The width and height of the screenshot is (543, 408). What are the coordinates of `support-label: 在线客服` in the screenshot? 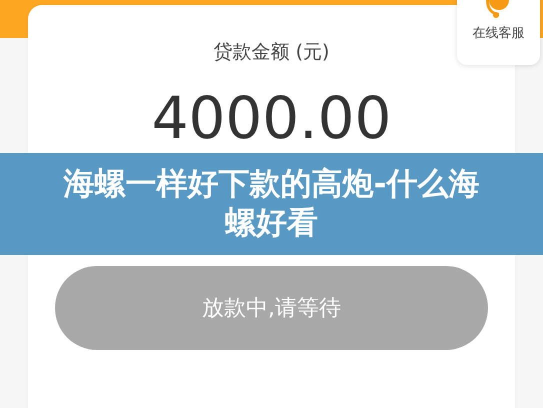 It's located at (498, 33).